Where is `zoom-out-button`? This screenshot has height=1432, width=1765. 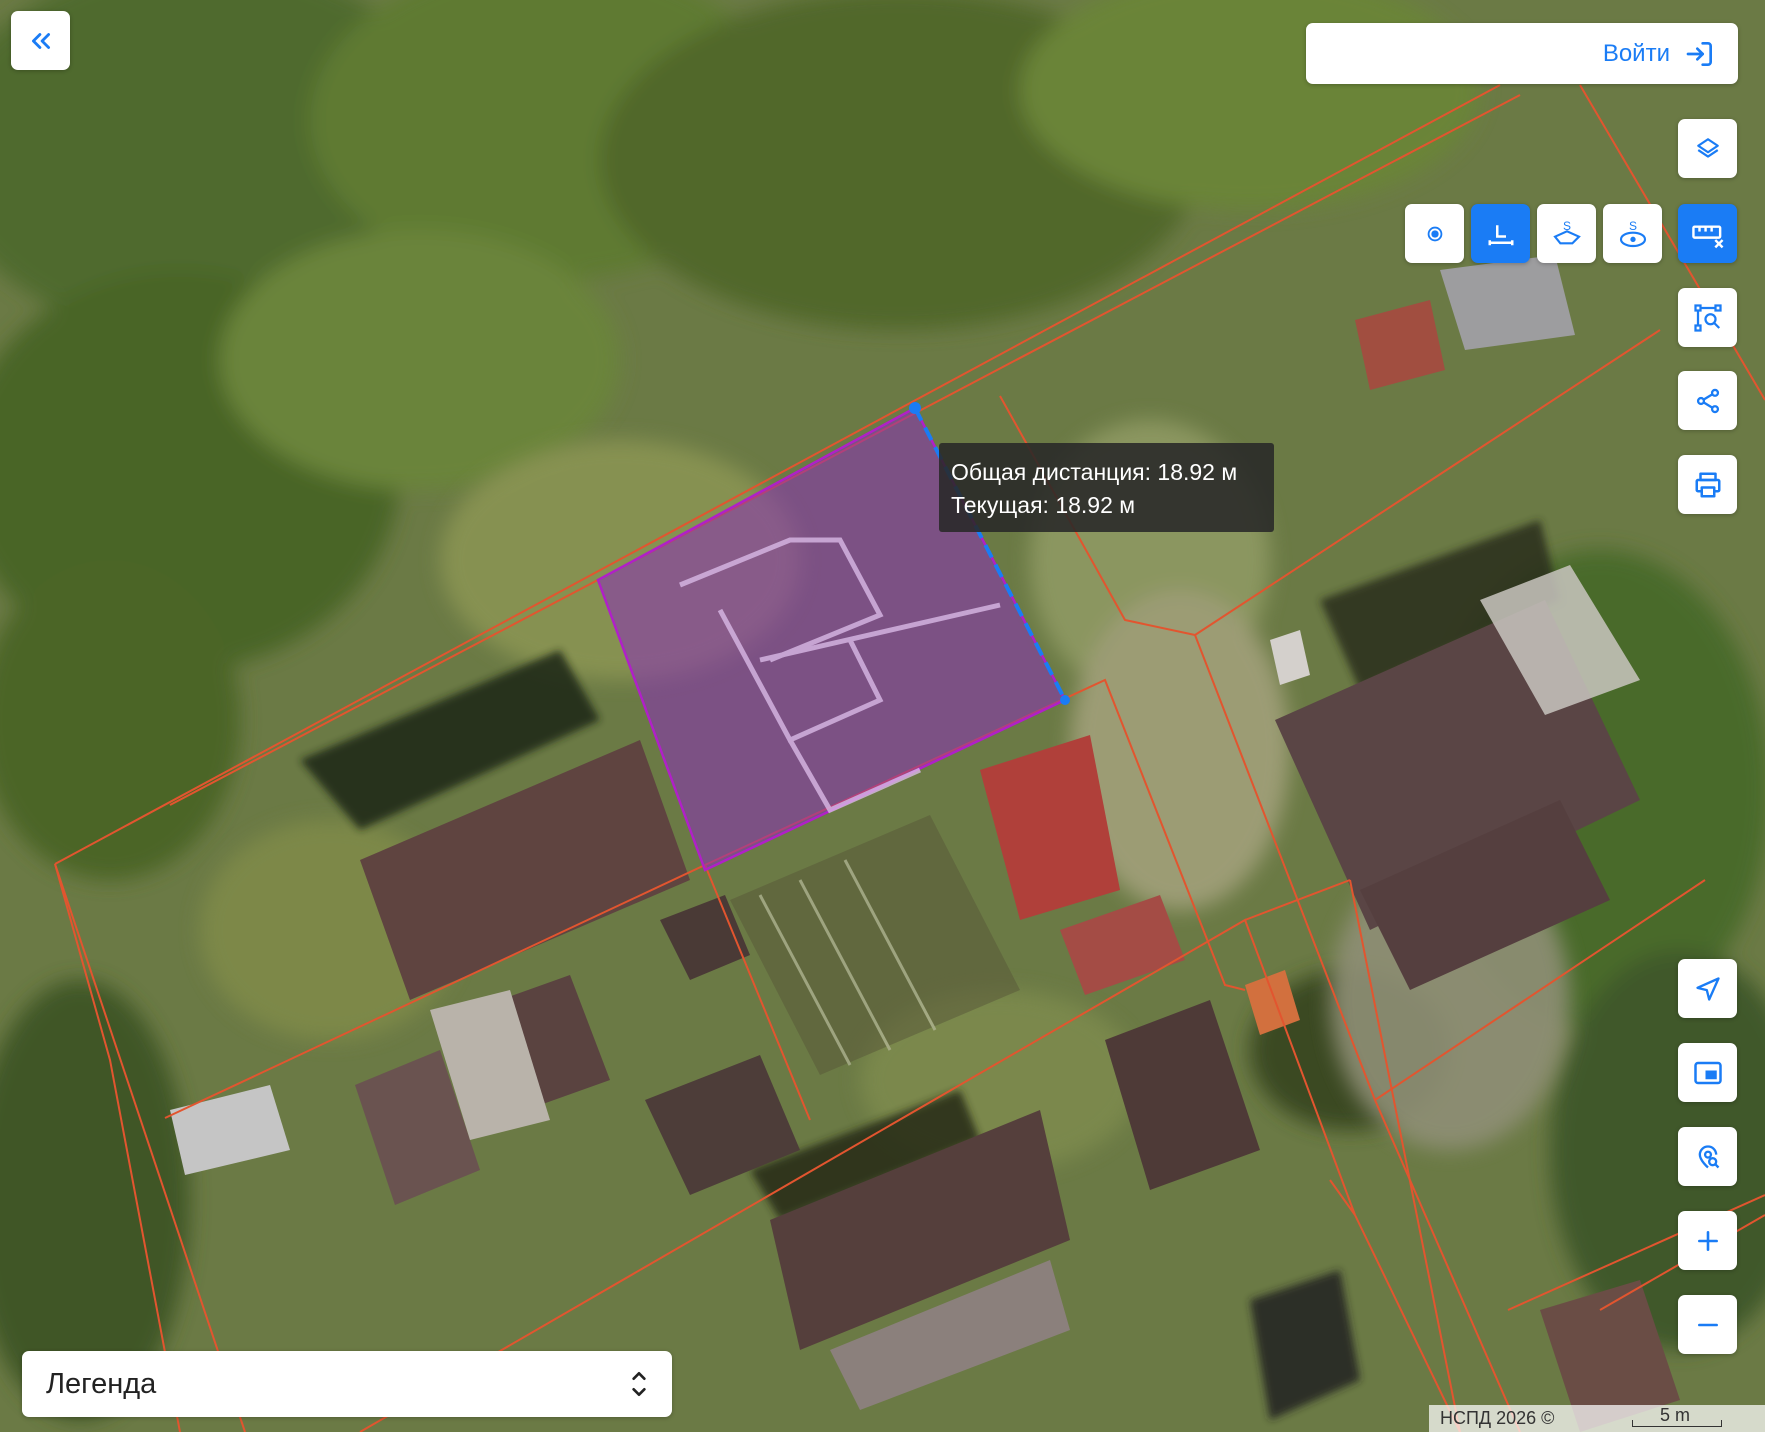
zoom-out-button is located at coordinates (1707, 1324).